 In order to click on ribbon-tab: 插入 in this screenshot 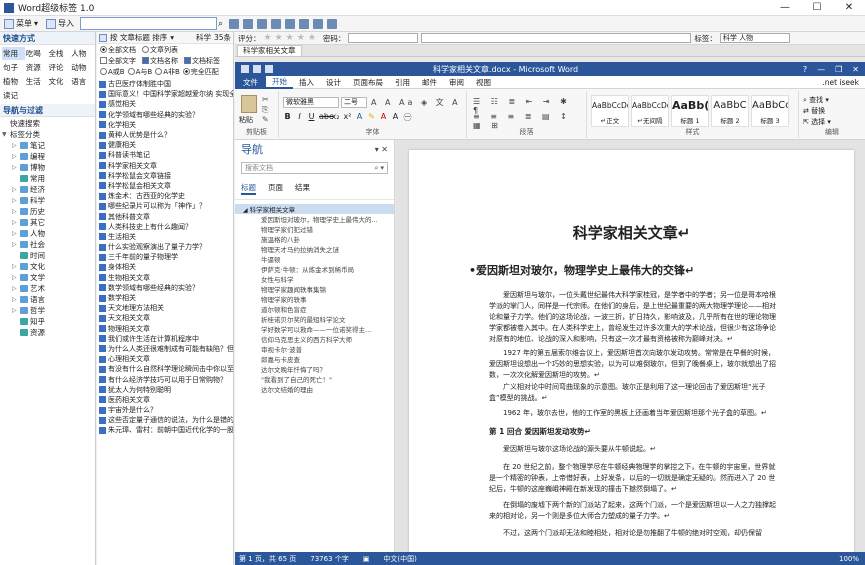, I will do `click(306, 82)`.